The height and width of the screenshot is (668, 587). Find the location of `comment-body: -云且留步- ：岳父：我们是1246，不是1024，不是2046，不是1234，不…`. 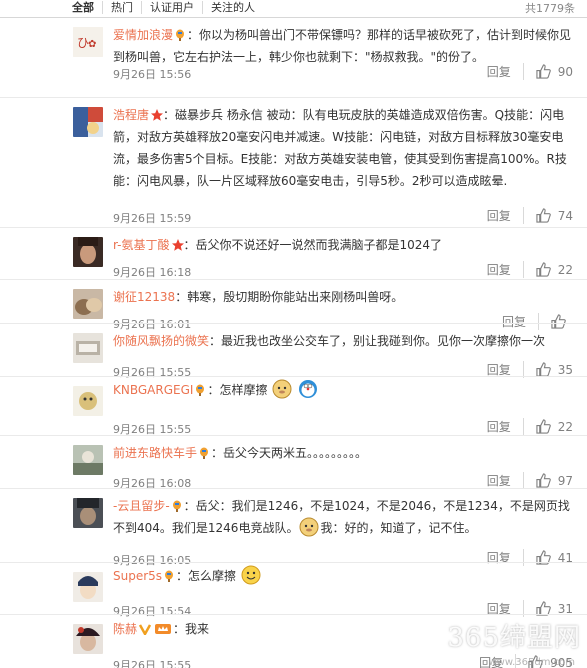

comment-body: -云且留步- ：岳父：我们是1246，不是1024，不是2046，不是1234，不… is located at coordinates (343, 517).